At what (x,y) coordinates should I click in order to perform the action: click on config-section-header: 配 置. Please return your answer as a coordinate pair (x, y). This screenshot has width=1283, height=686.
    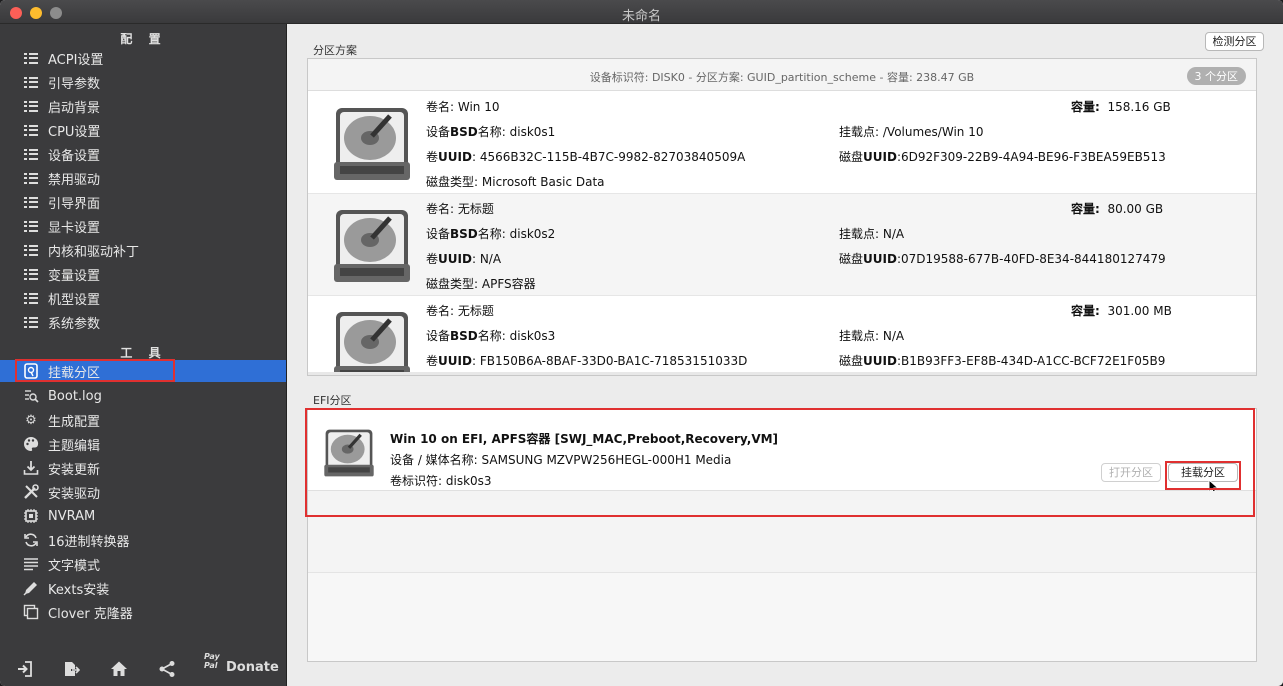
    Looking at the image, I should click on (143, 39).